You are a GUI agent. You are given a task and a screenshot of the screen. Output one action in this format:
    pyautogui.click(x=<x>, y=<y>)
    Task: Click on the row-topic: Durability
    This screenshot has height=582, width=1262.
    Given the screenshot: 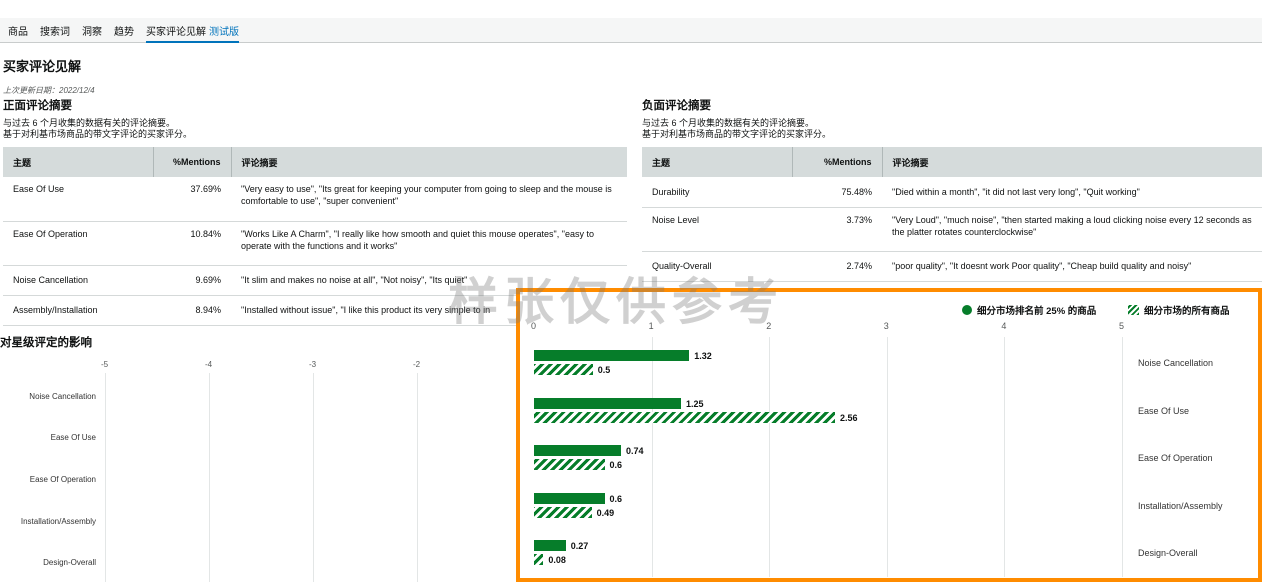 What is the action you would take?
    pyautogui.click(x=717, y=192)
    